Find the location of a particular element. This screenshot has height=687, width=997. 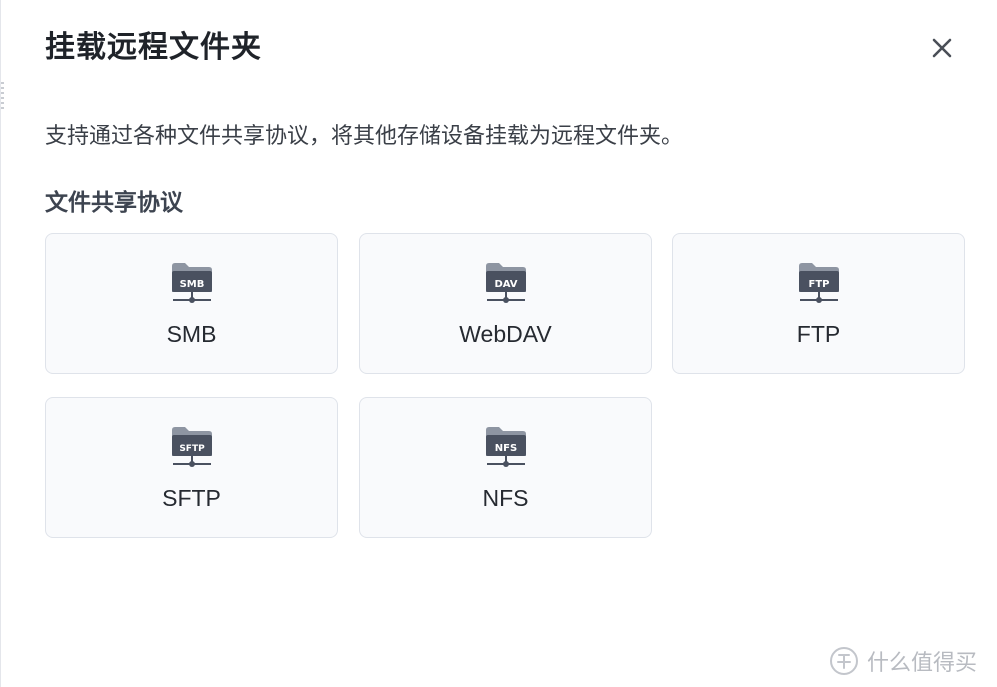

protocol-card-webdav: DAV WebDAV is located at coordinates (505, 303).